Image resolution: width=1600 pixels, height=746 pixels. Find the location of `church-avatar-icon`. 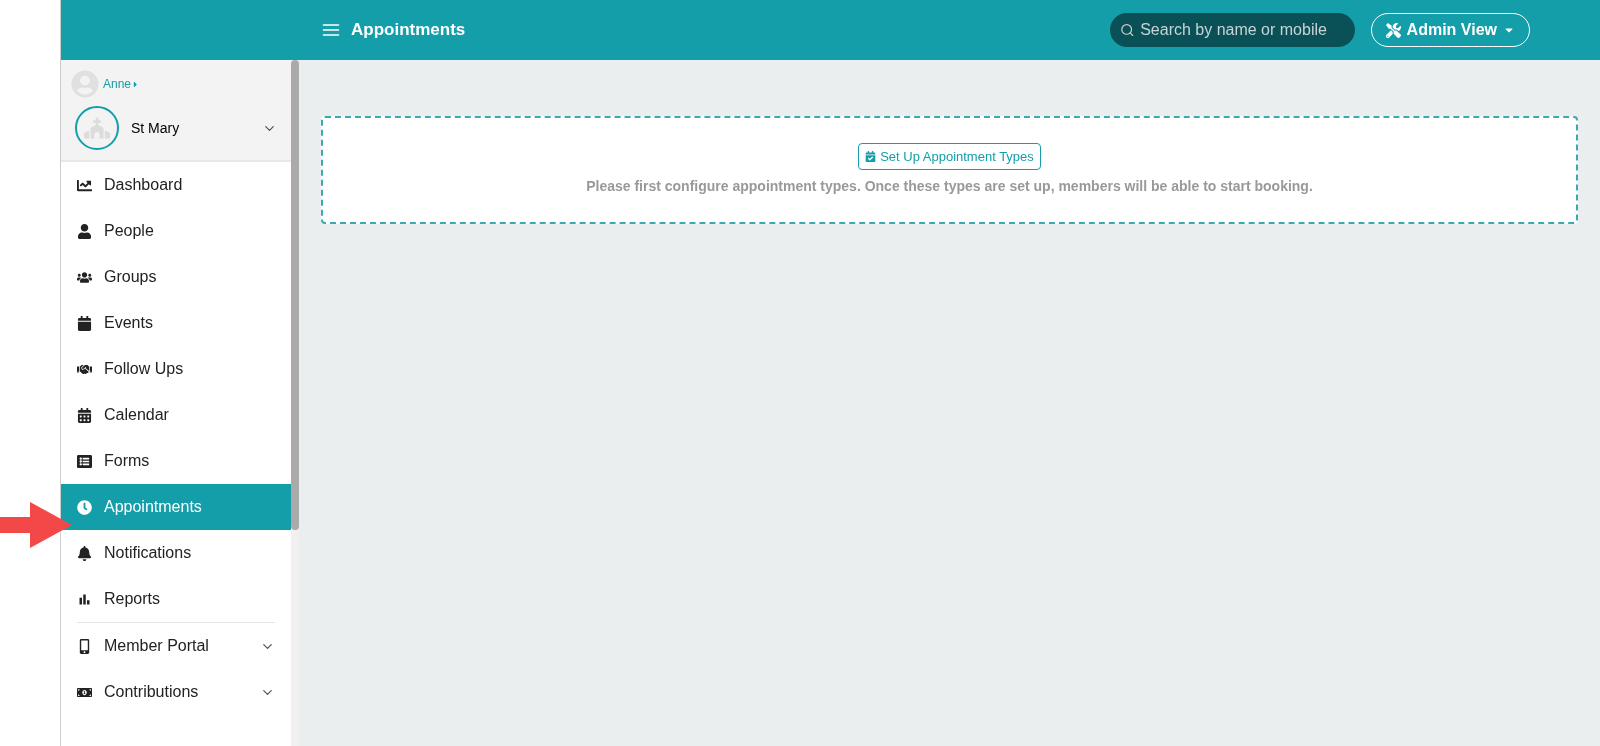

church-avatar-icon is located at coordinates (97, 128).